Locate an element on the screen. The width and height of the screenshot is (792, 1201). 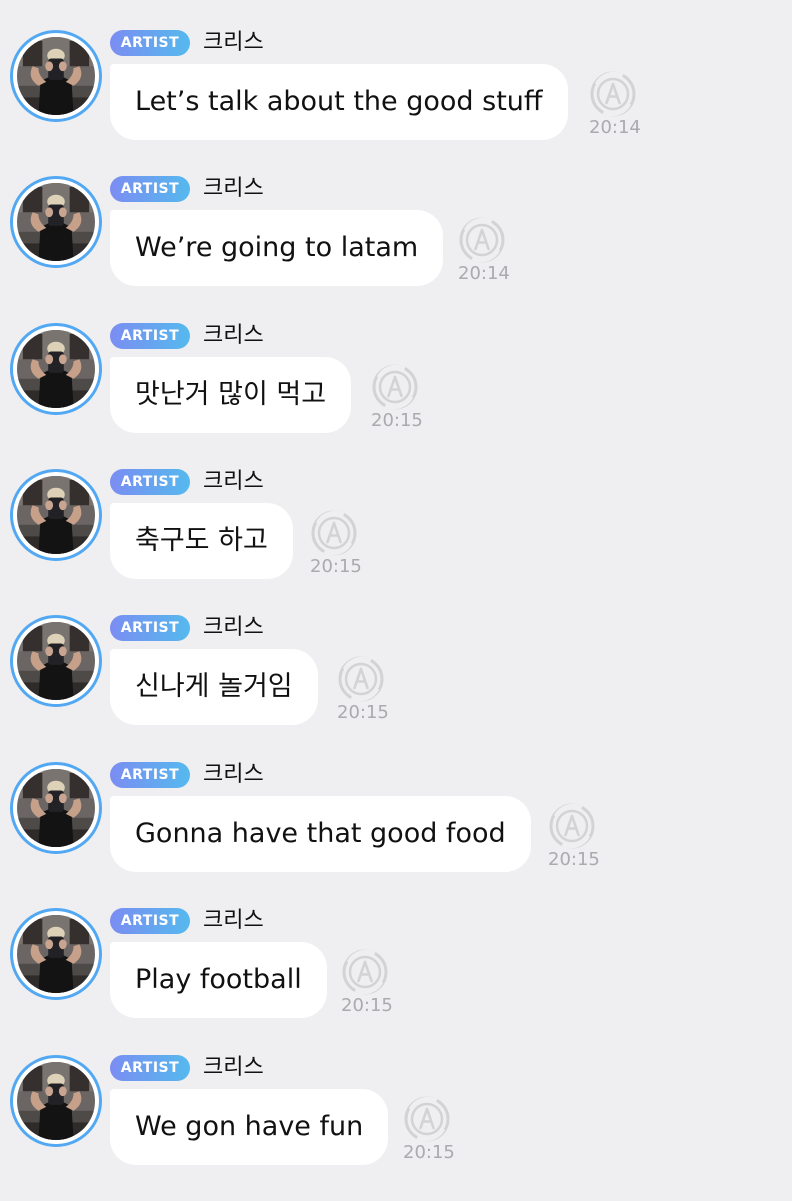
chat-message: ARTIST 크리스 Play football 20:15 is located at coordinates (396, 981).